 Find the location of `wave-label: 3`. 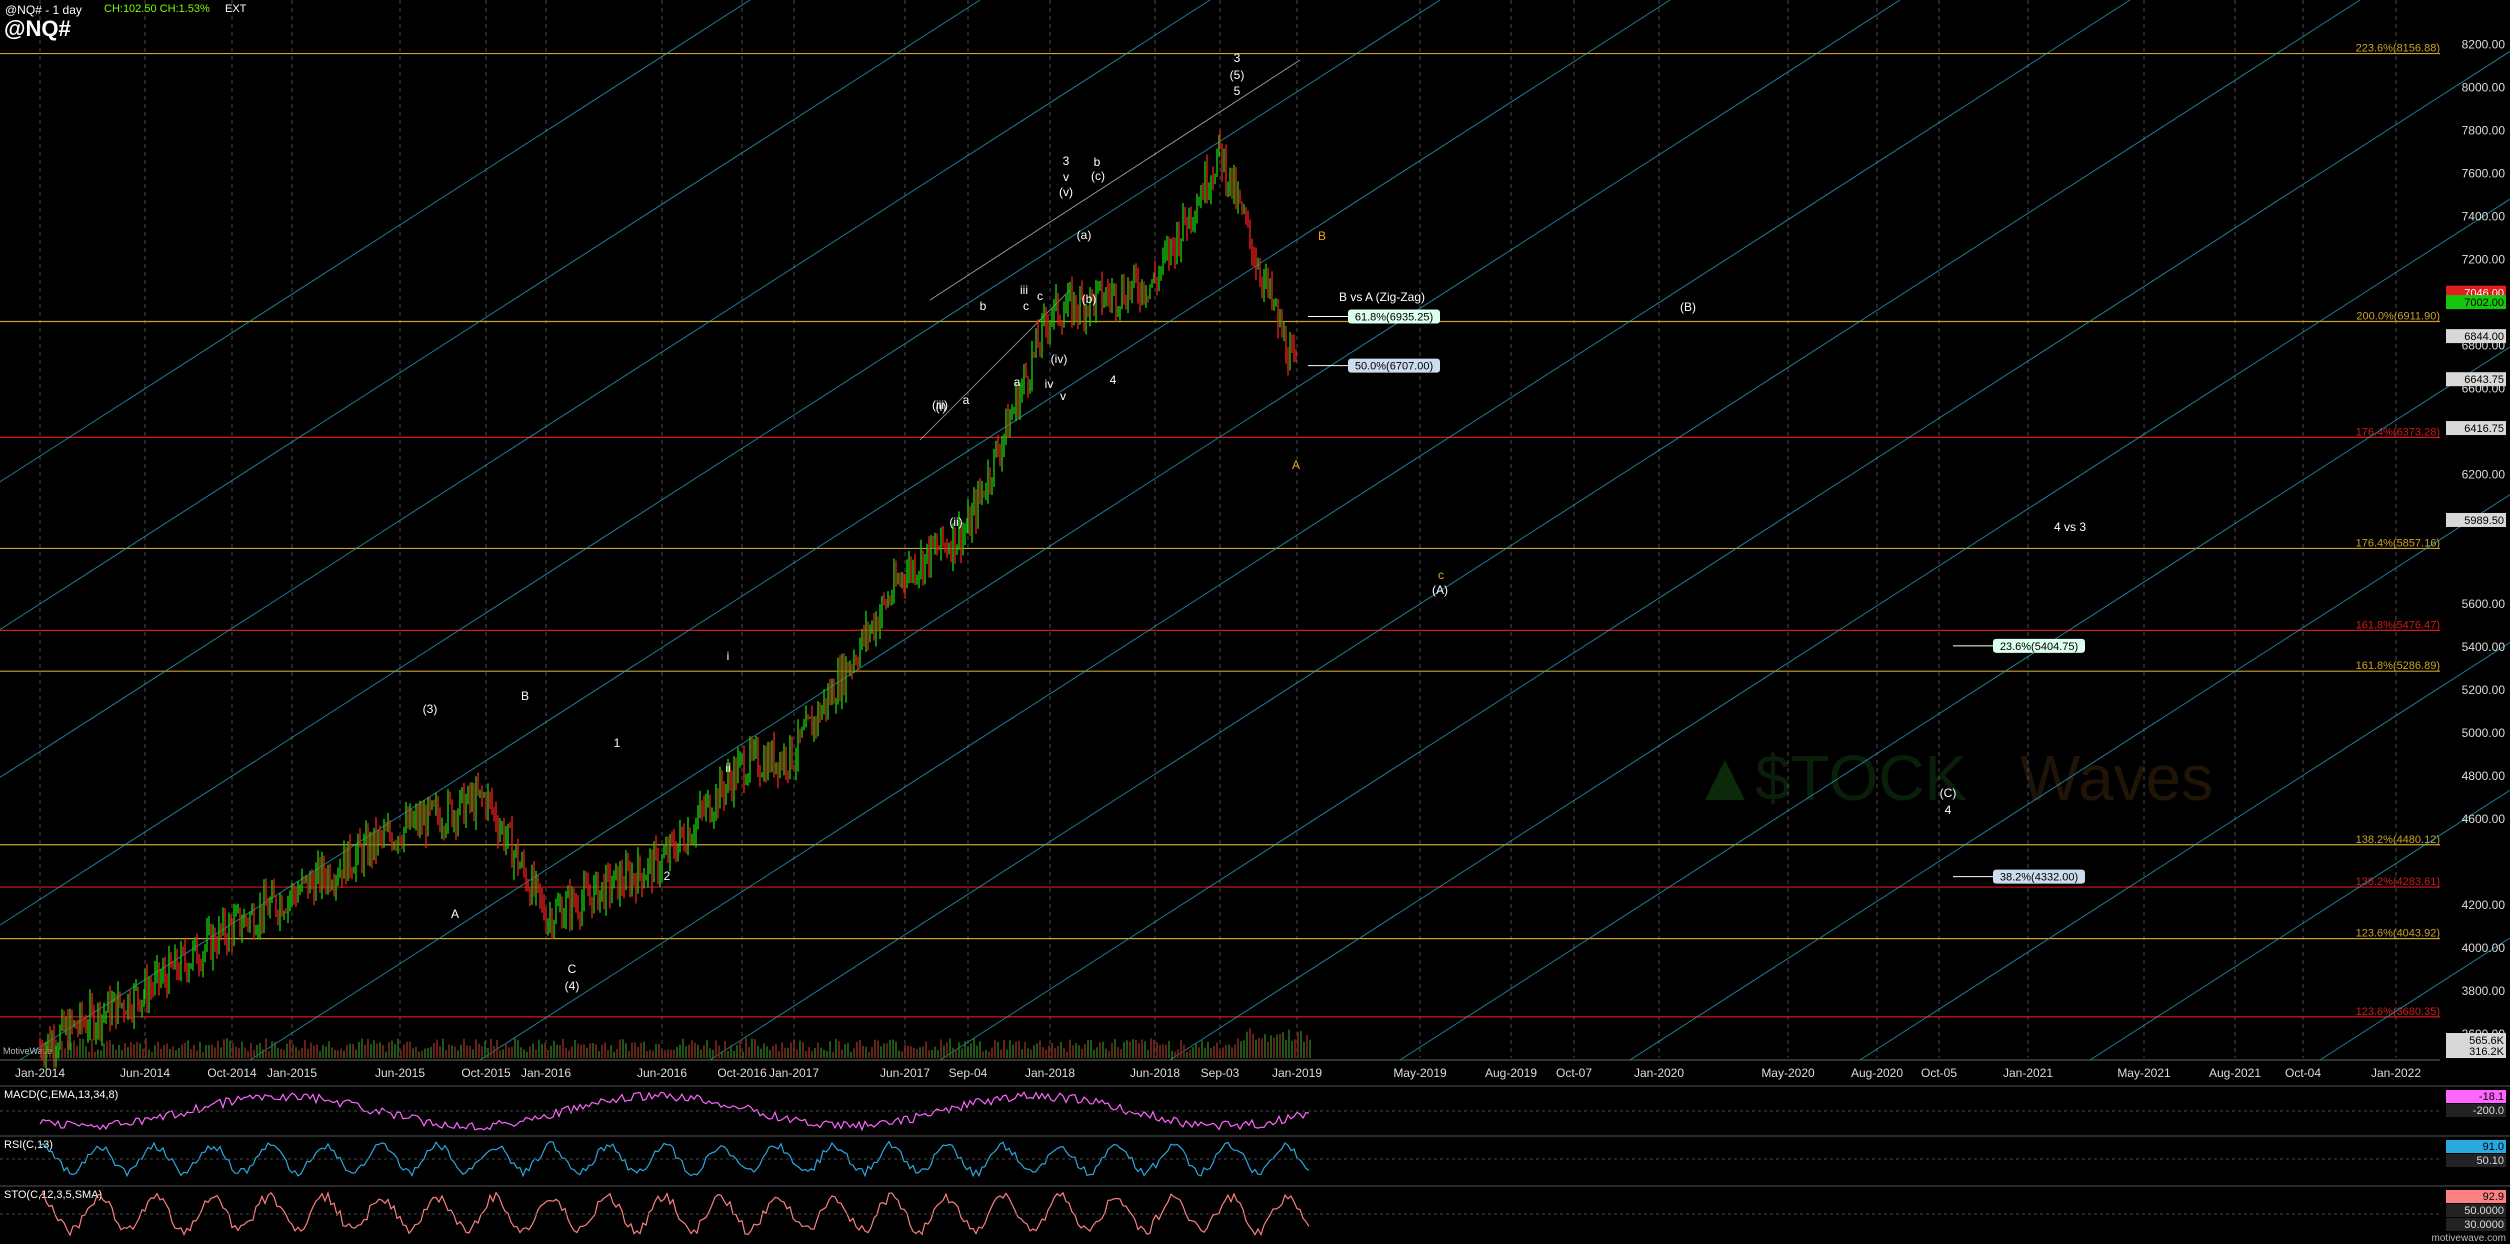

wave-label: 3 is located at coordinates (1237, 58).